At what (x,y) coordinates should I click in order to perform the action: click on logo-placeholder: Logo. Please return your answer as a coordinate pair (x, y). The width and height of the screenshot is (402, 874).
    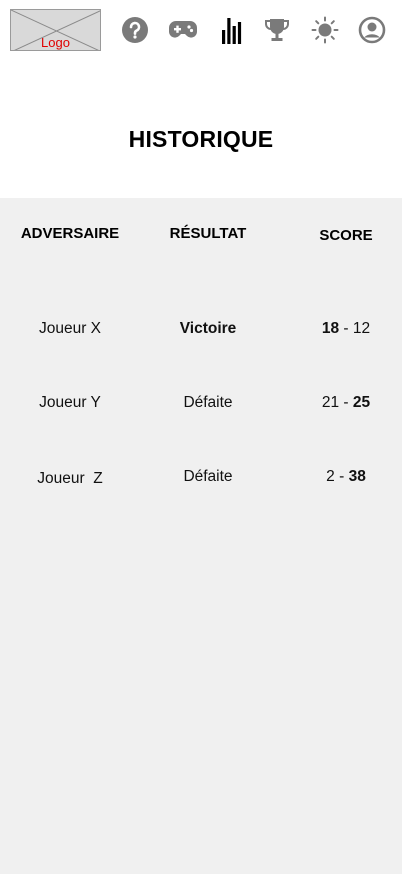
    Looking at the image, I should click on (55, 30).